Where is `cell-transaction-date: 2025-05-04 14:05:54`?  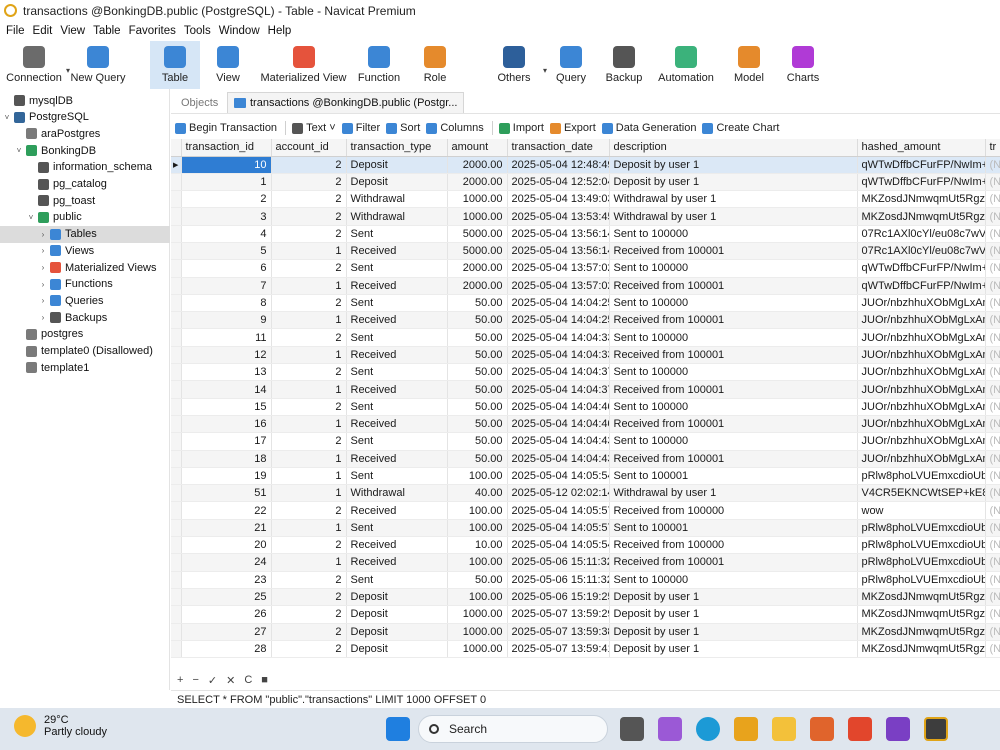
cell-transaction-date: 2025-05-04 14:05:54 is located at coordinates (558, 545).